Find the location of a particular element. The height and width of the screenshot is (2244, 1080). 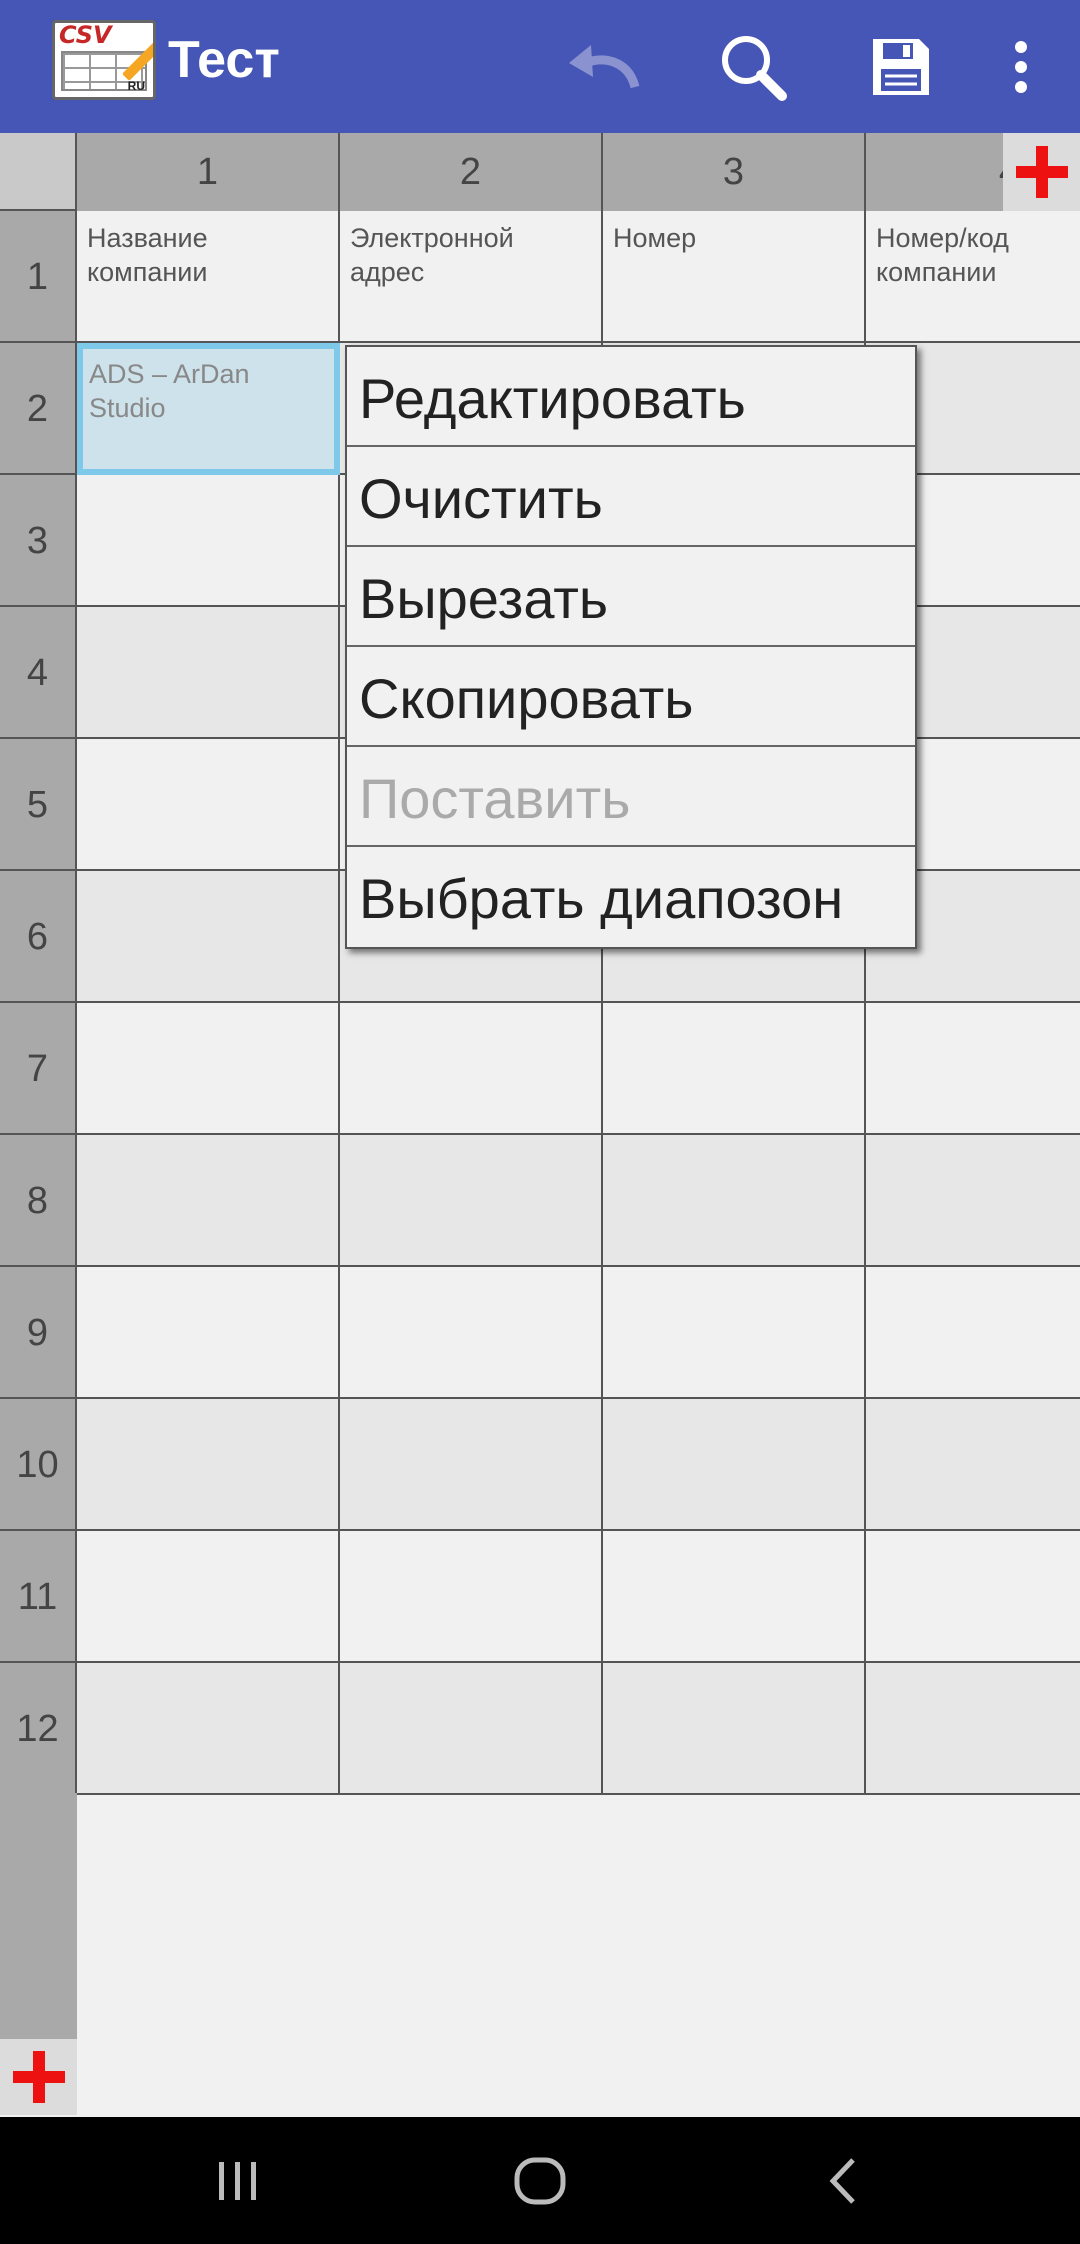

row-header-1: 1 is located at coordinates (38, 277).